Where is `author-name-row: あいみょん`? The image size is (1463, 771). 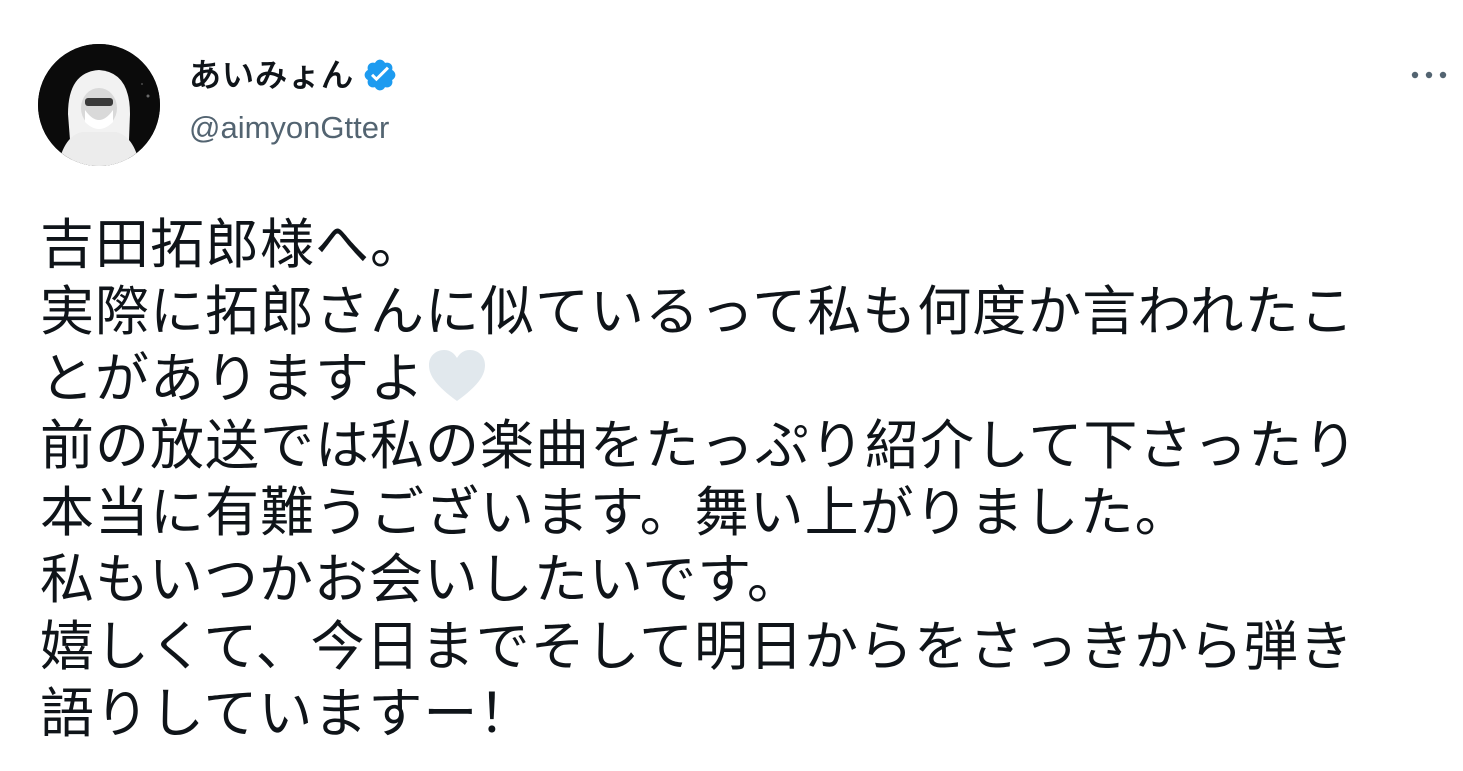
author-name-row: あいみょん is located at coordinates (293, 75).